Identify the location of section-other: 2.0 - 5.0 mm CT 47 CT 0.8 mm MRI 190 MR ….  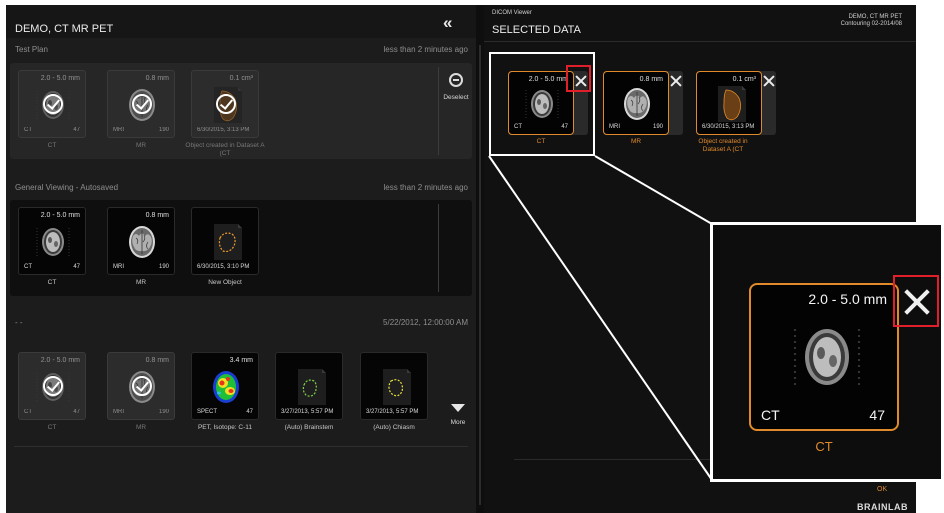
(241, 383).